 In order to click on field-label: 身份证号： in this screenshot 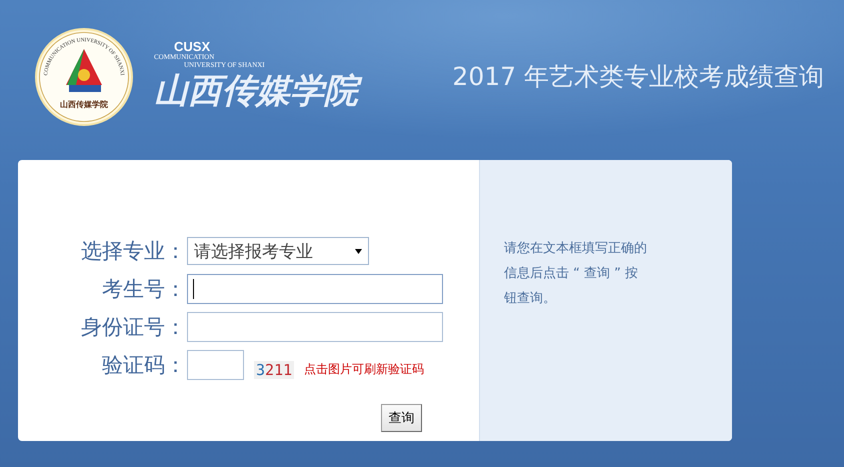, I will do `click(133, 327)`.